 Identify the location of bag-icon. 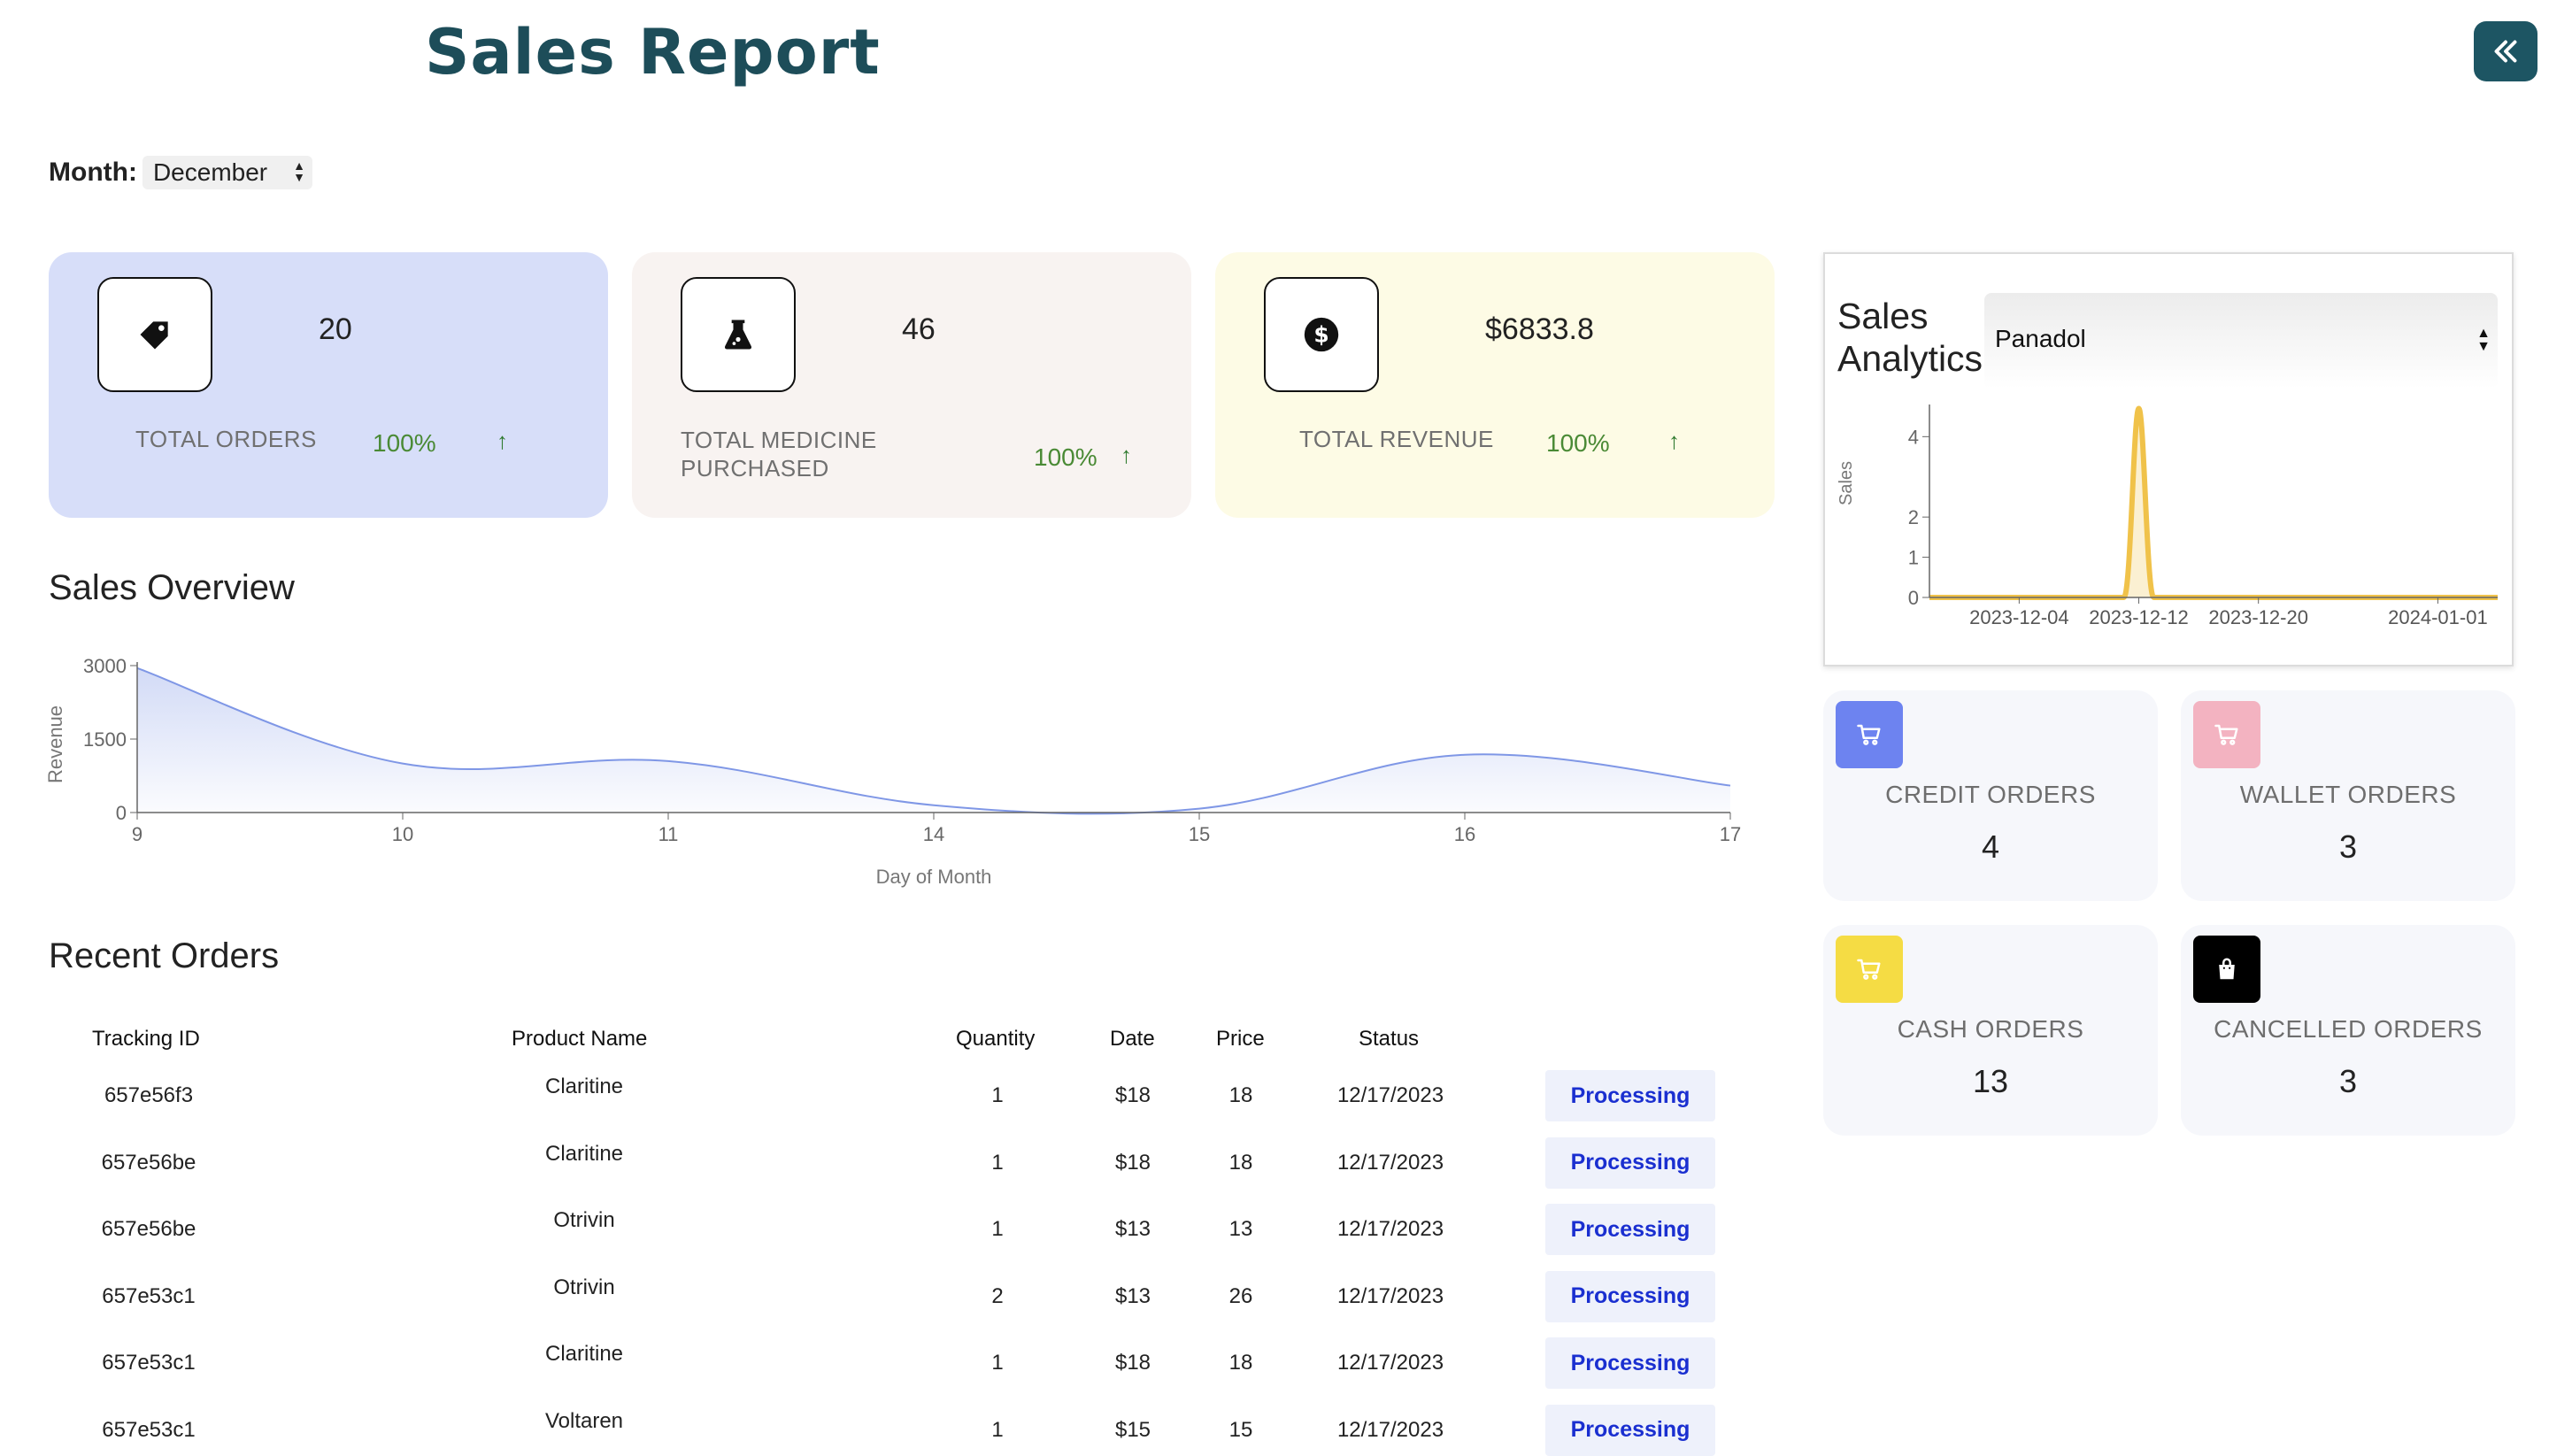
(2227, 969).